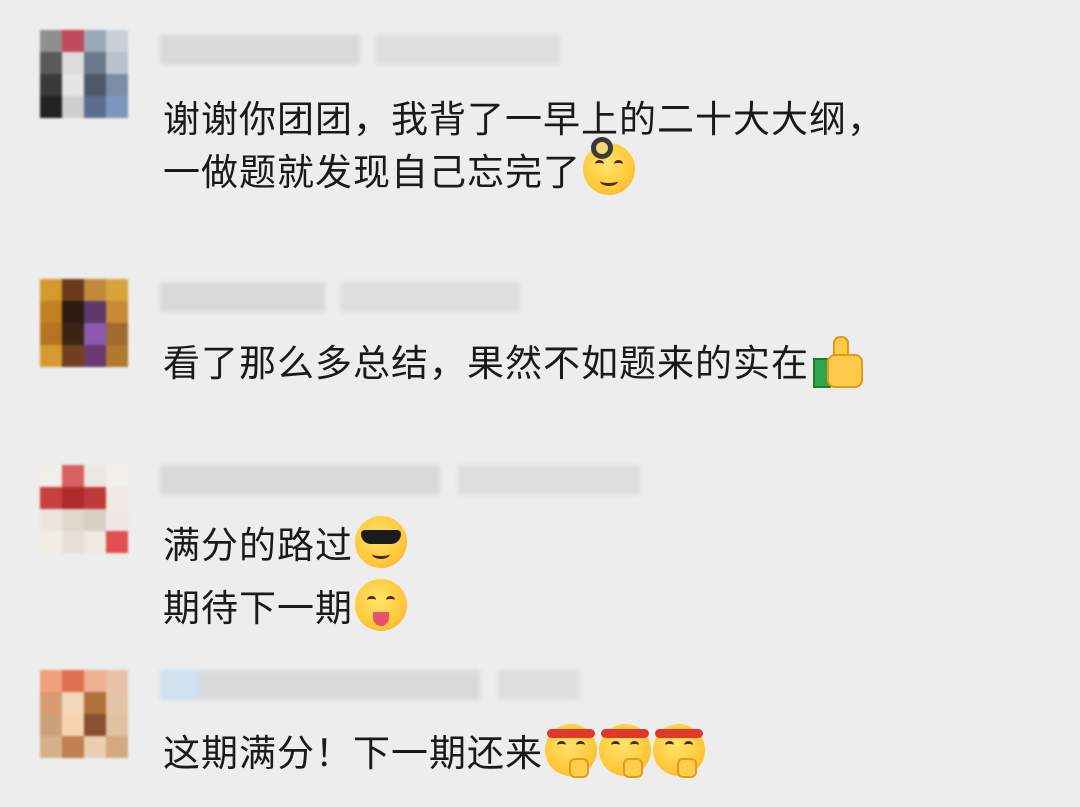  I want to click on comment-text: 谢谢你团团，我背了一早上的二十大大纲， 一做题就发现自己忘完了, so click(524, 146).